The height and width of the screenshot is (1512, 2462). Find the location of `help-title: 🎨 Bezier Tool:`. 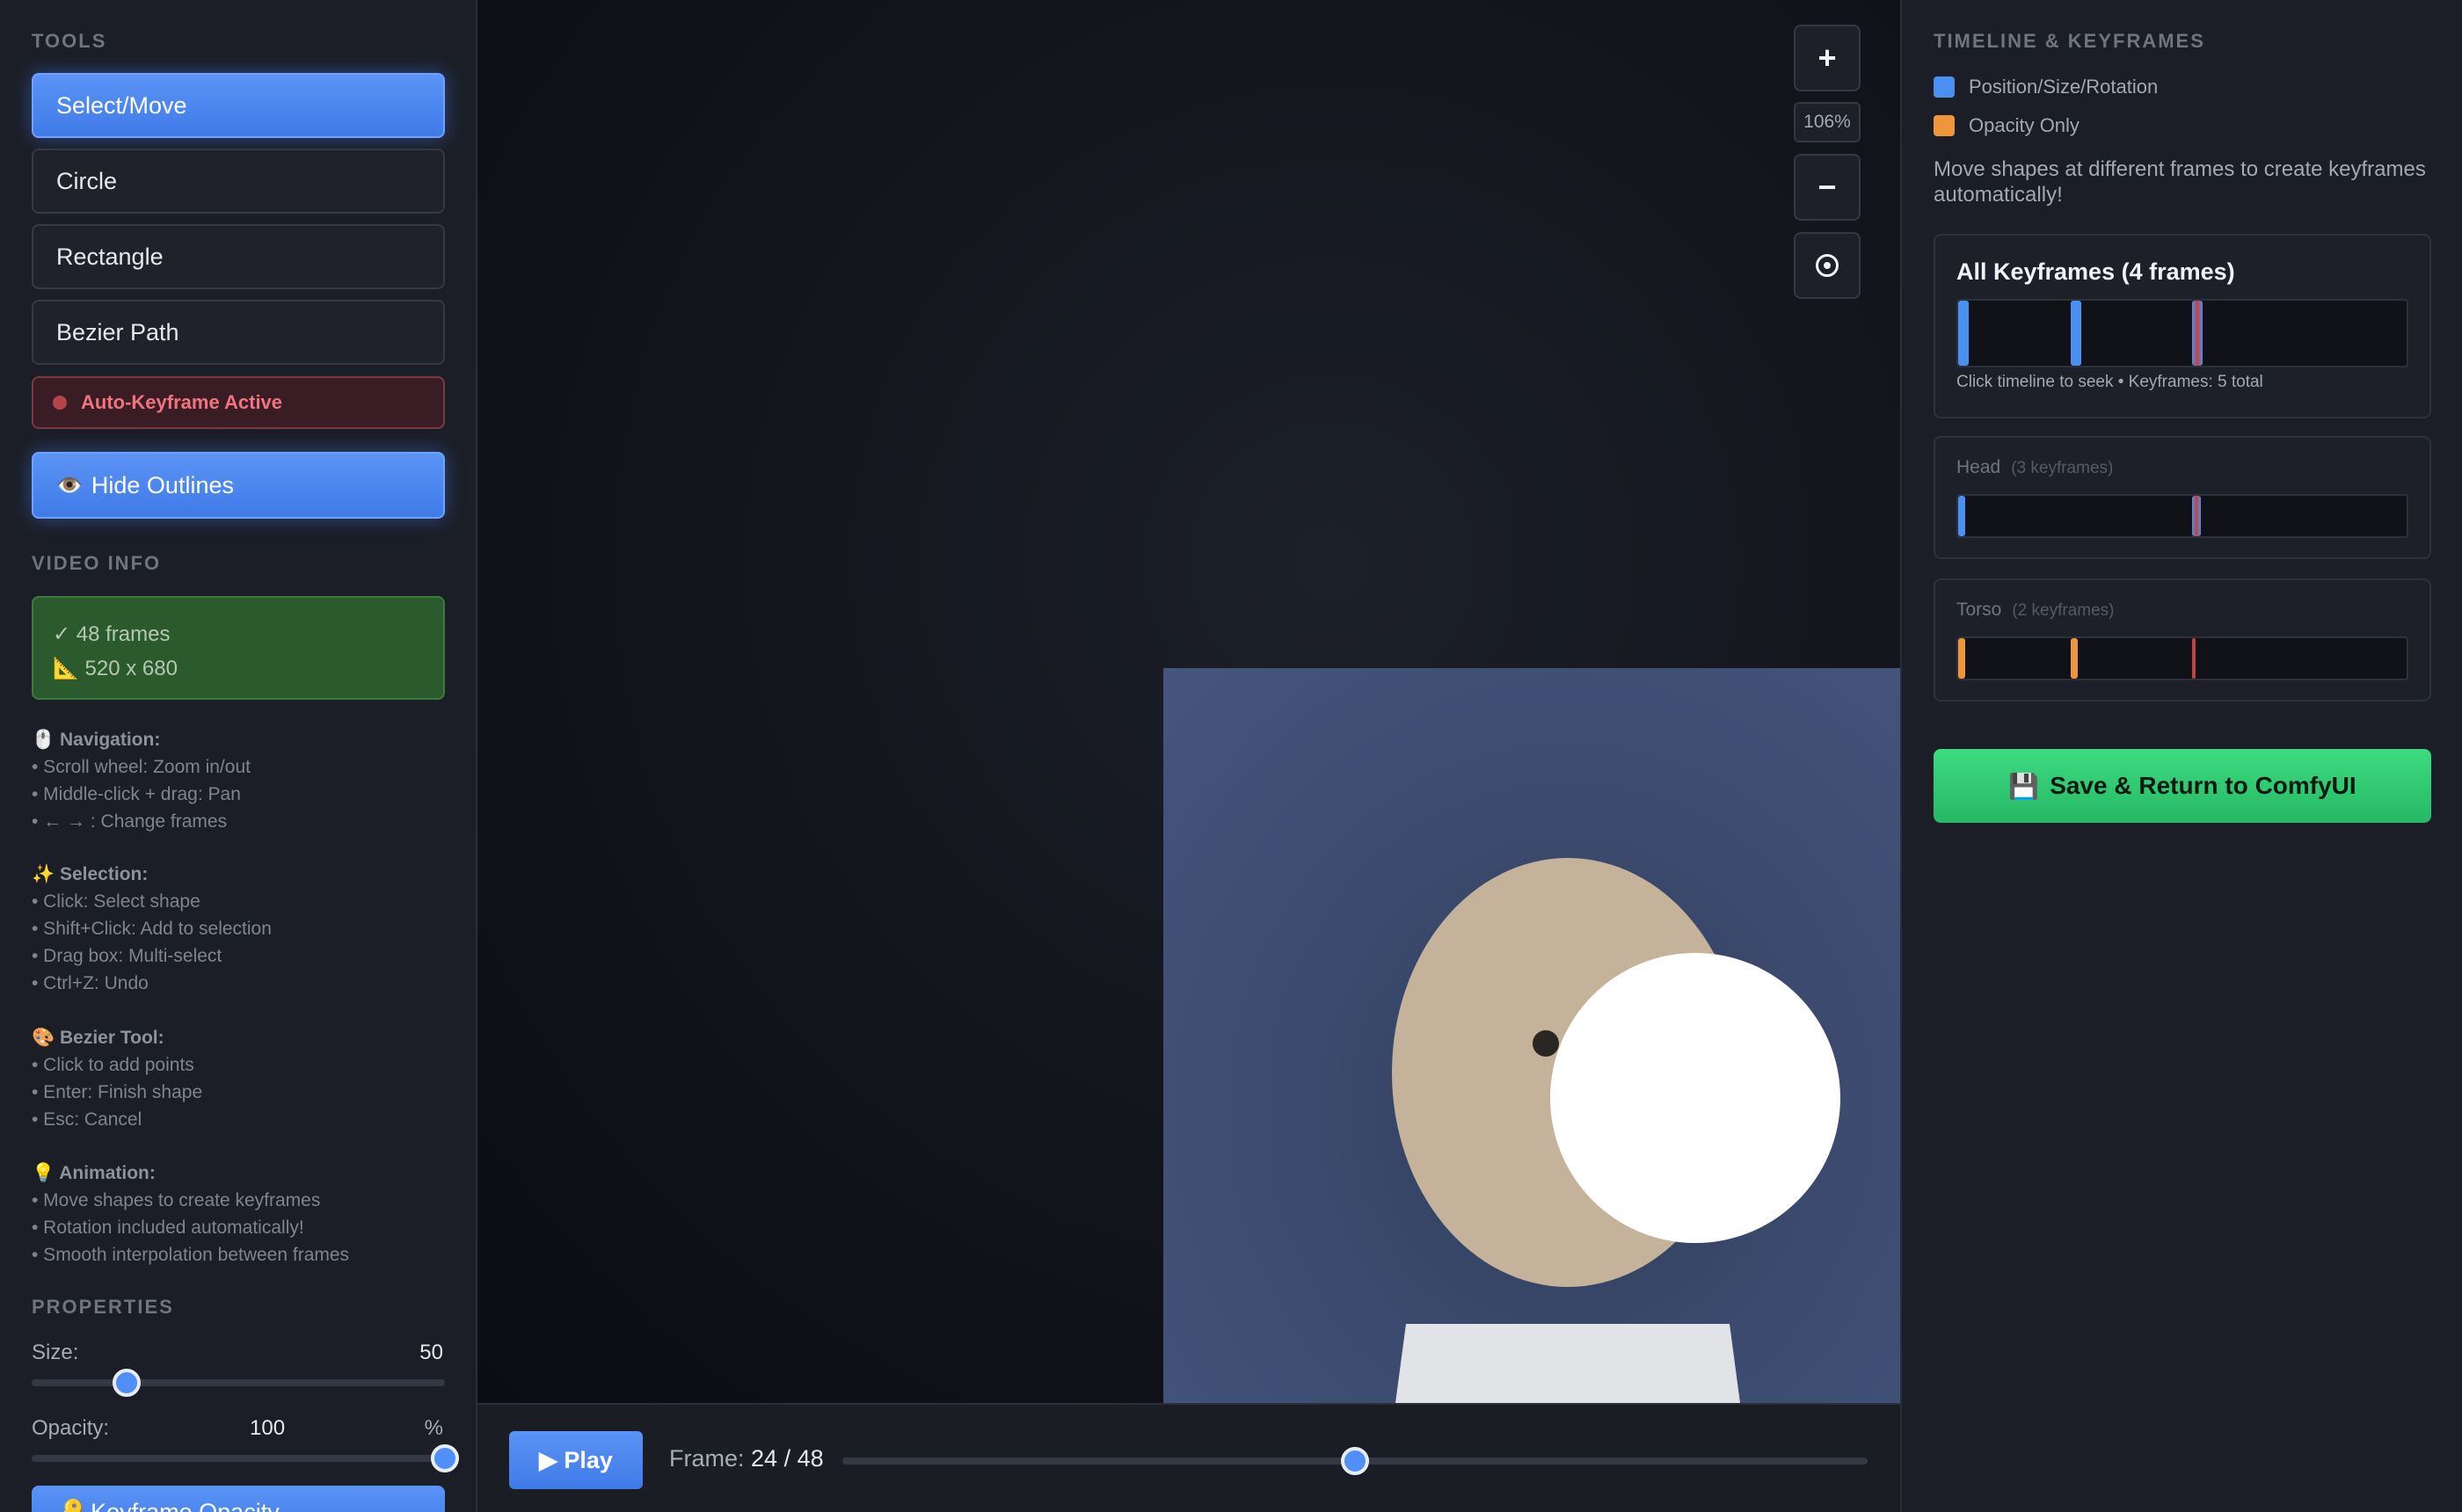

help-title: 🎨 Bezier Tool: is located at coordinates (98, 1038).